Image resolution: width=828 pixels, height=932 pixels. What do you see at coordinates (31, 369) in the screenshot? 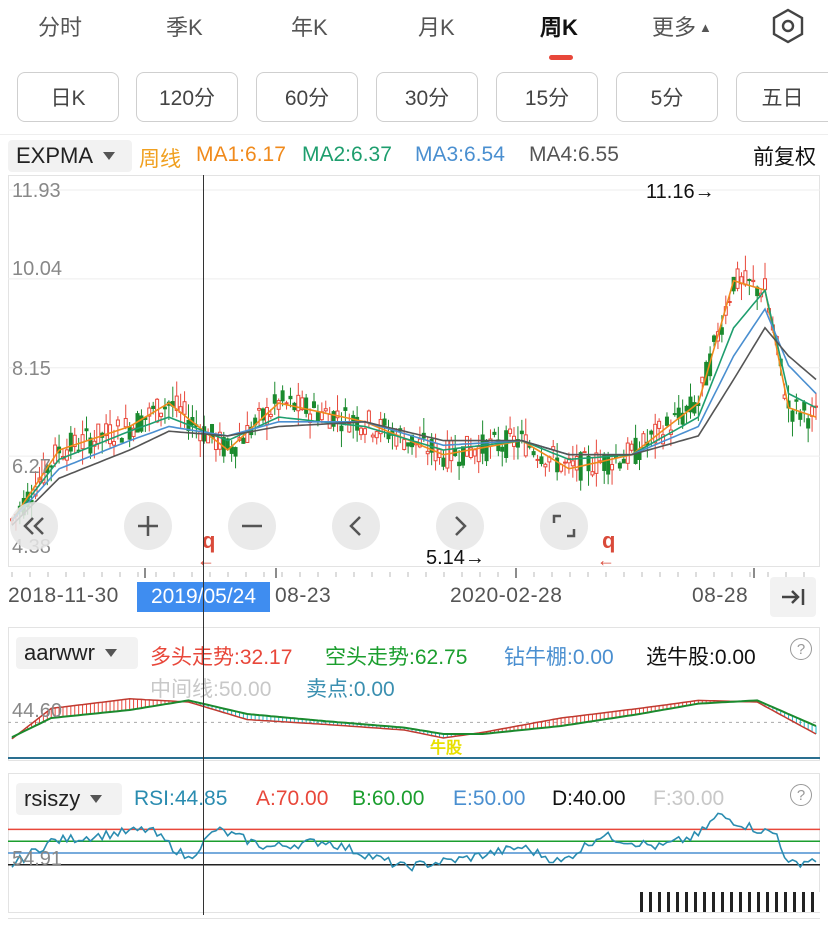
I see `price-tick: 8.15` at bounding box center [31, 369].